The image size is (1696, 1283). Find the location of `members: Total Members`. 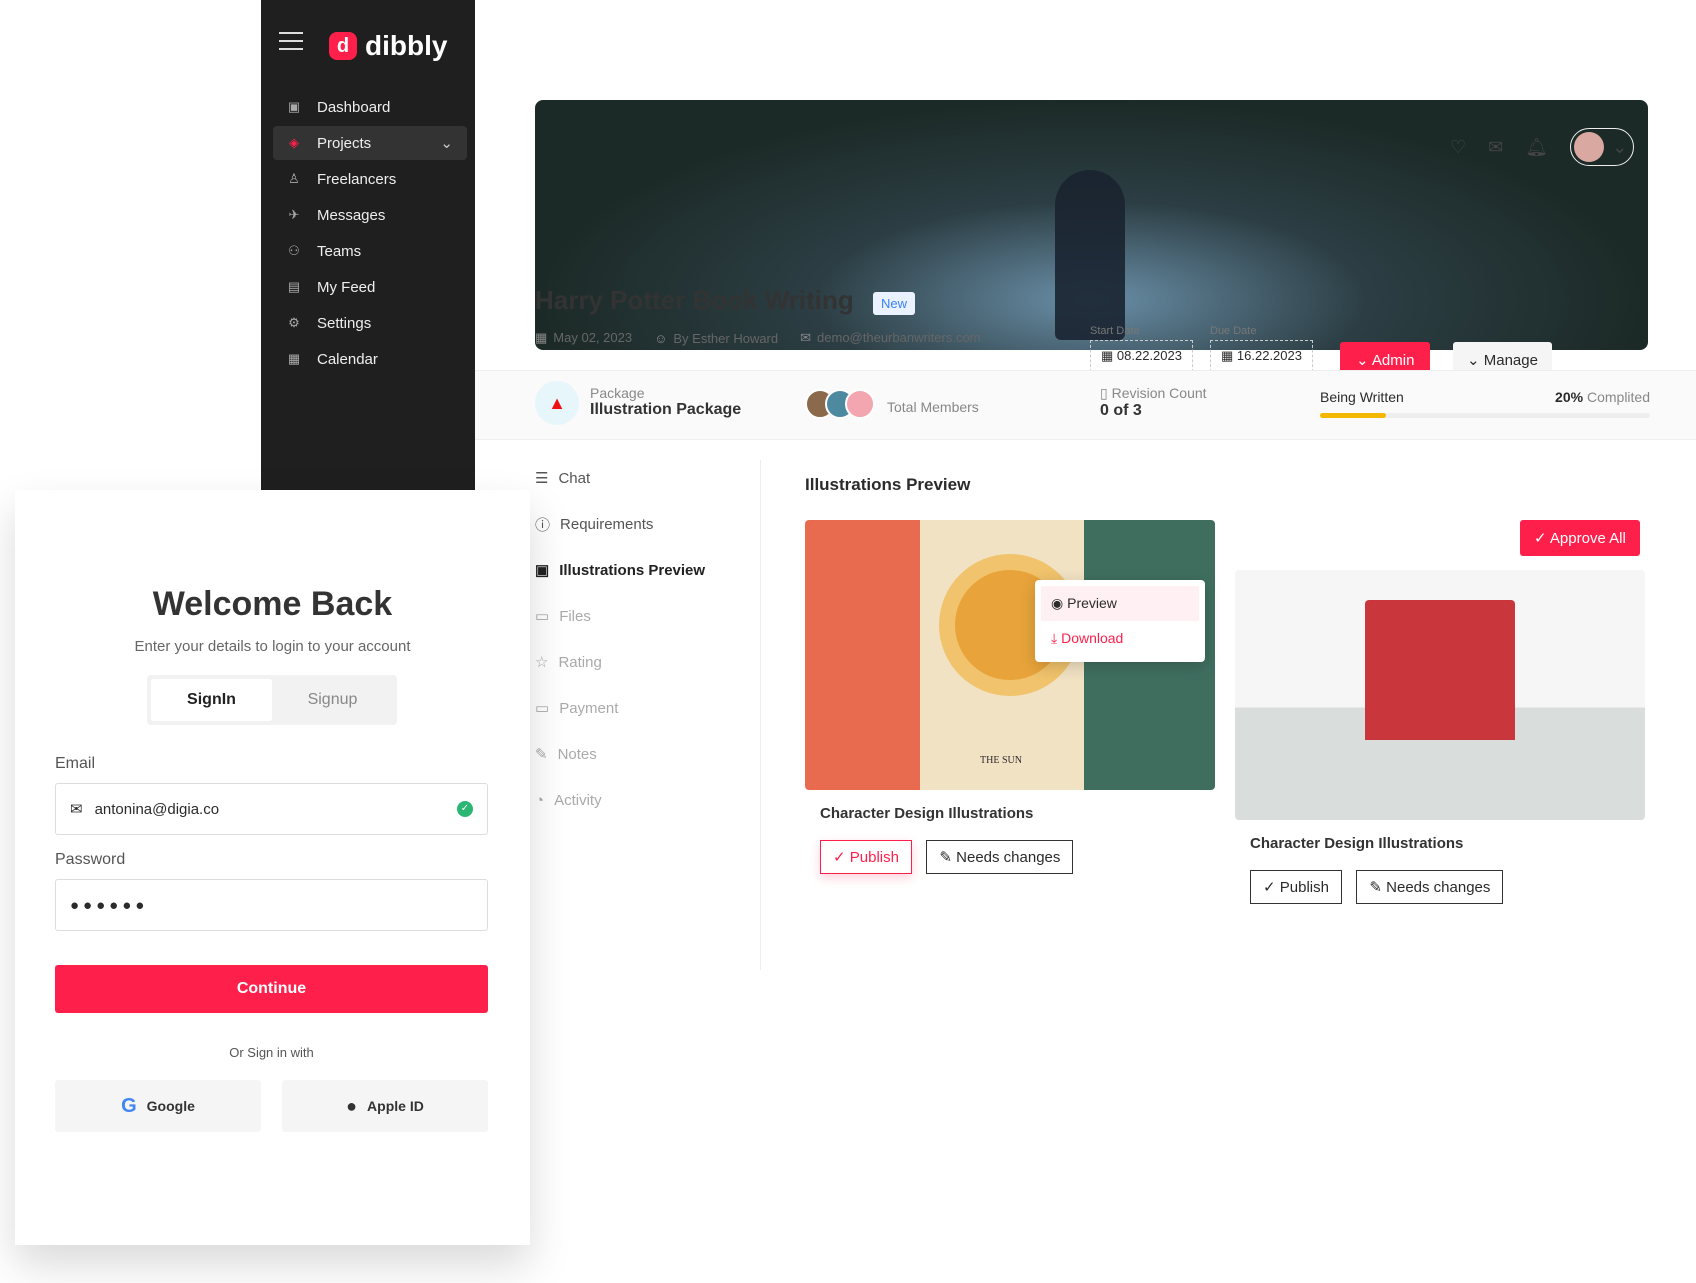

members: Total Members is located at coordinates (892, 406).